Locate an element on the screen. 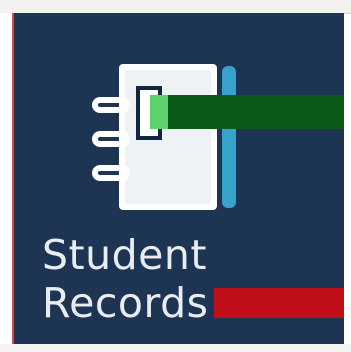 This screenshot has height=352, width=351. notebook-strip is located at coordinates (229, 137).